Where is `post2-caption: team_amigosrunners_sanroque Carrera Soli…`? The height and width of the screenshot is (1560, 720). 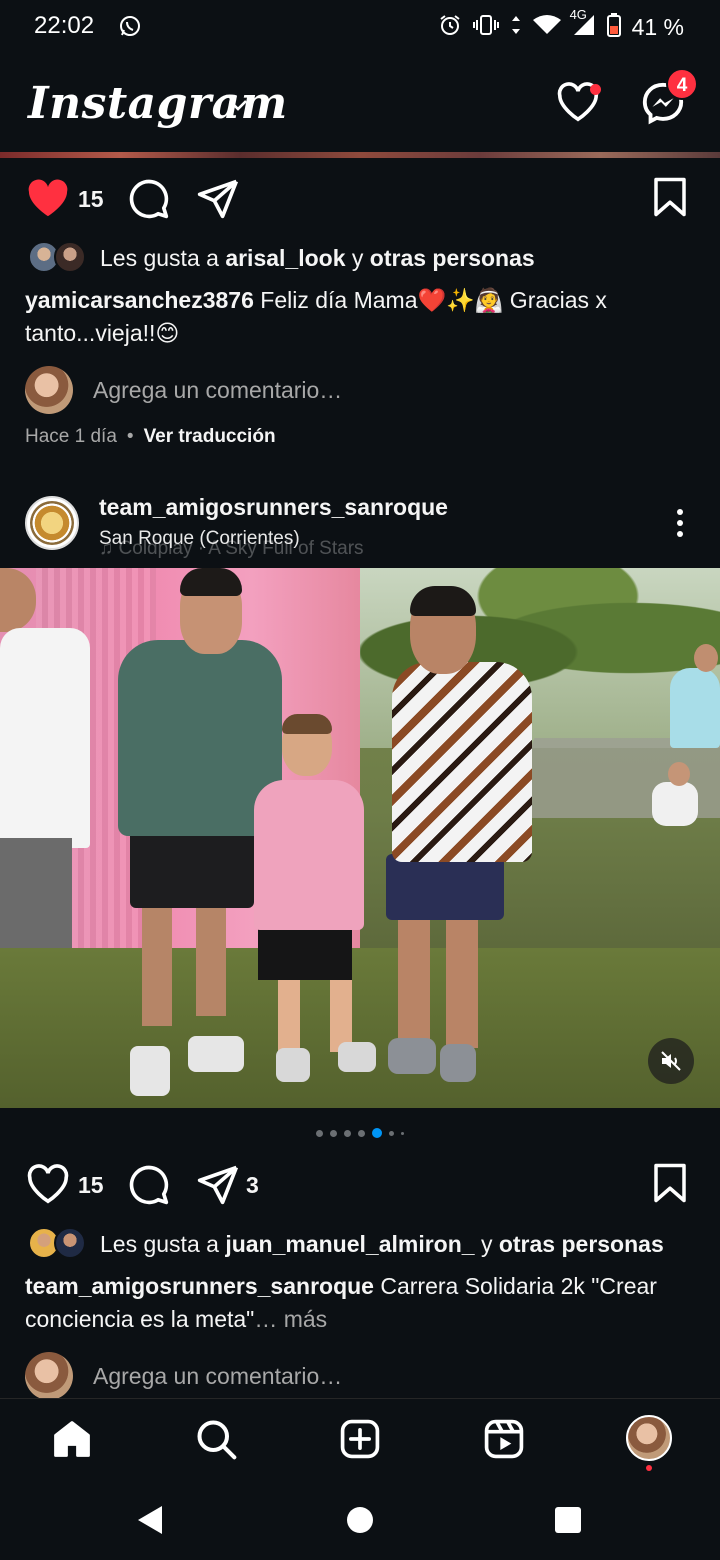
post2-caption: team_amigosrunners_sanroque Carrera Soli… is located at coordinates (360, 1303).